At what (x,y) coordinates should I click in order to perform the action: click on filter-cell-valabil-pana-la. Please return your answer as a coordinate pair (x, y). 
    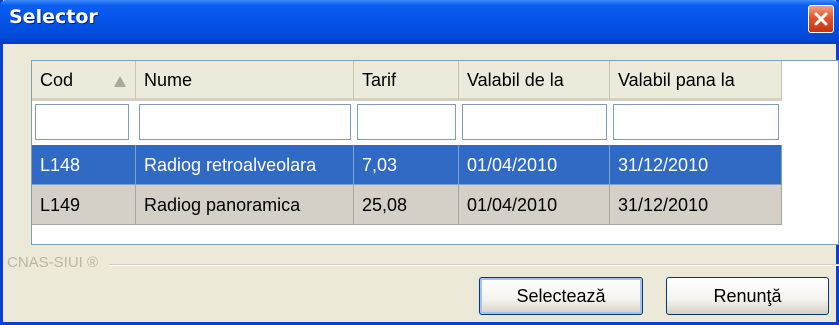
    Looking at the image, I should click on (696, 123).